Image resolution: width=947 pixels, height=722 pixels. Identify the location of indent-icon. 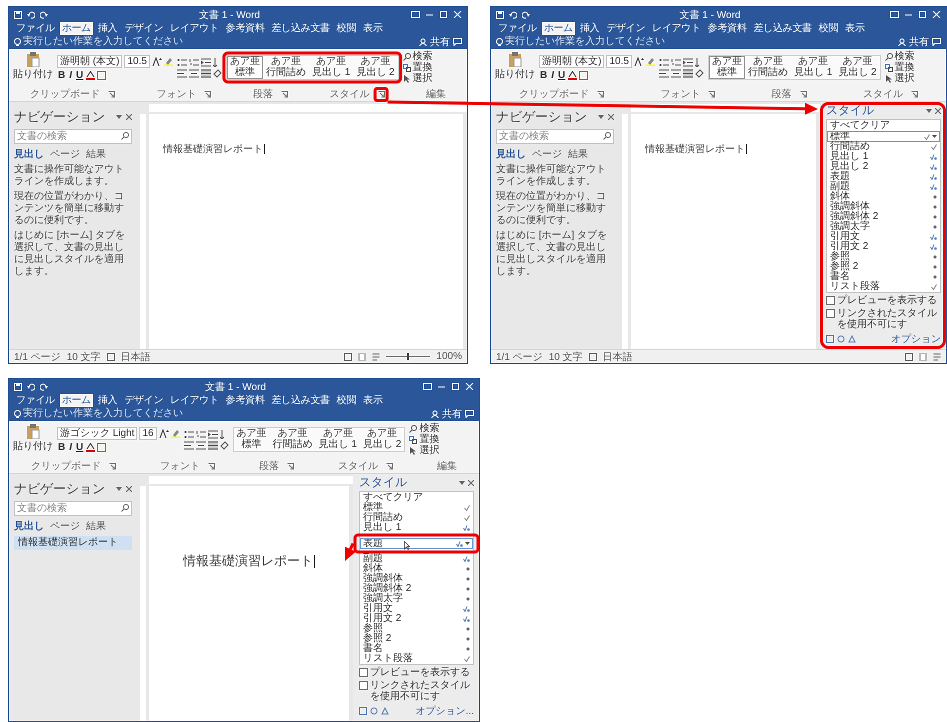
(205, 62).